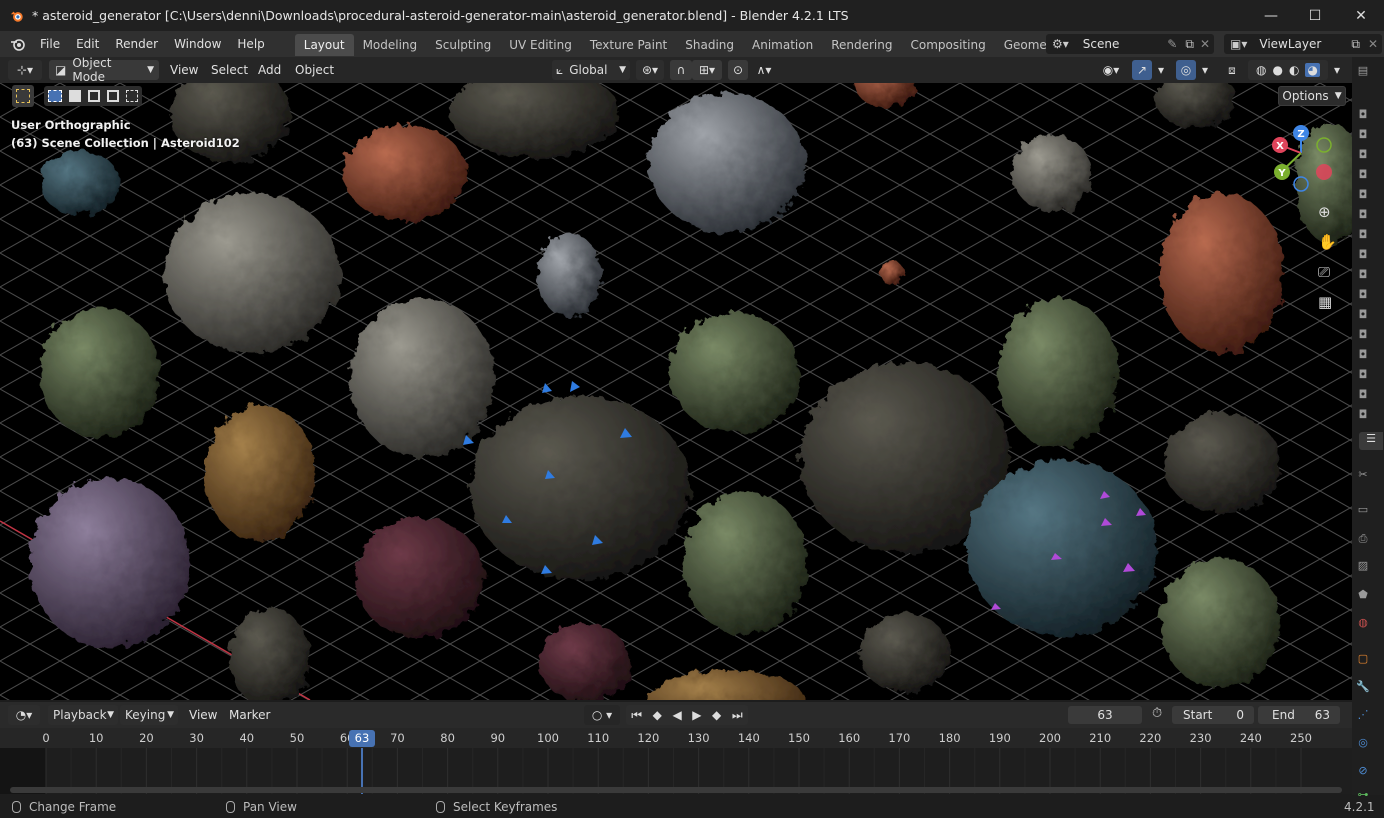  What do you see at coordinates (628, 45) in the screenshot?
I see `tab-texture-paint: Texture Paint` at bounding box center [628, 45].